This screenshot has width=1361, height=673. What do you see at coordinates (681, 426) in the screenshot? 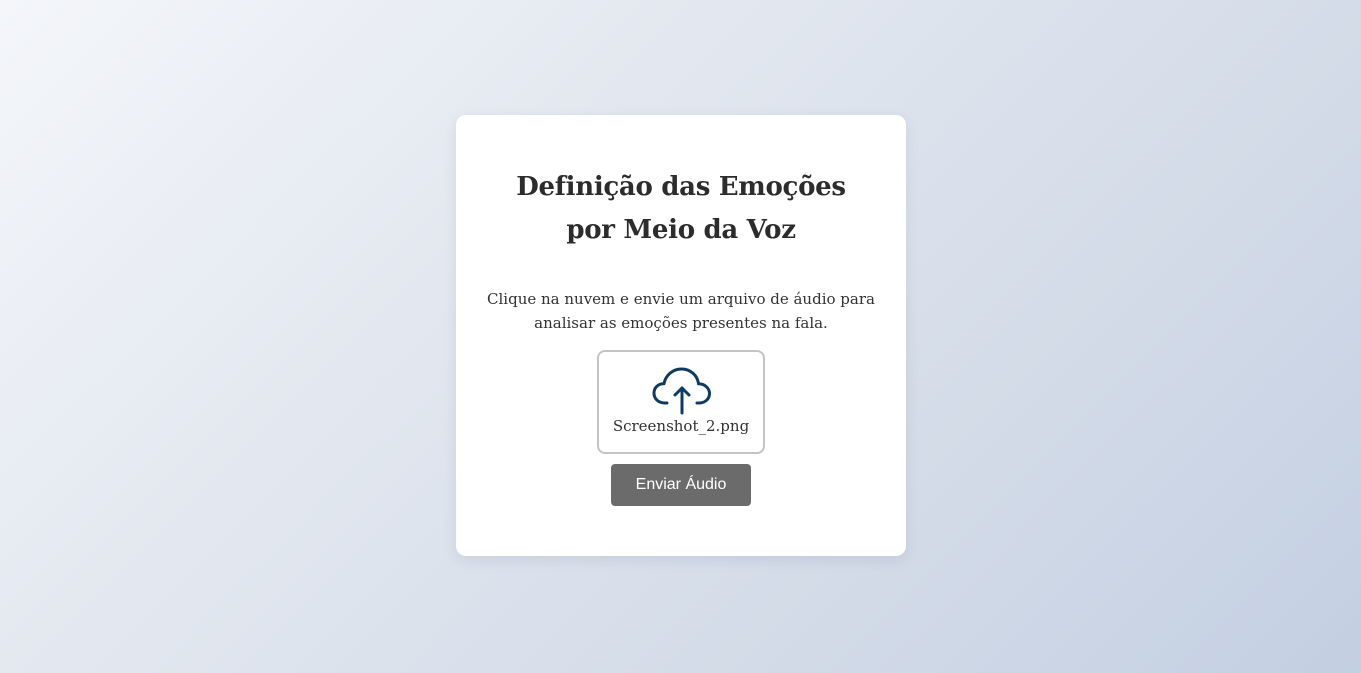
I see `selected-file-name: Screenshot_2.png` at bounding box center [681, 426].